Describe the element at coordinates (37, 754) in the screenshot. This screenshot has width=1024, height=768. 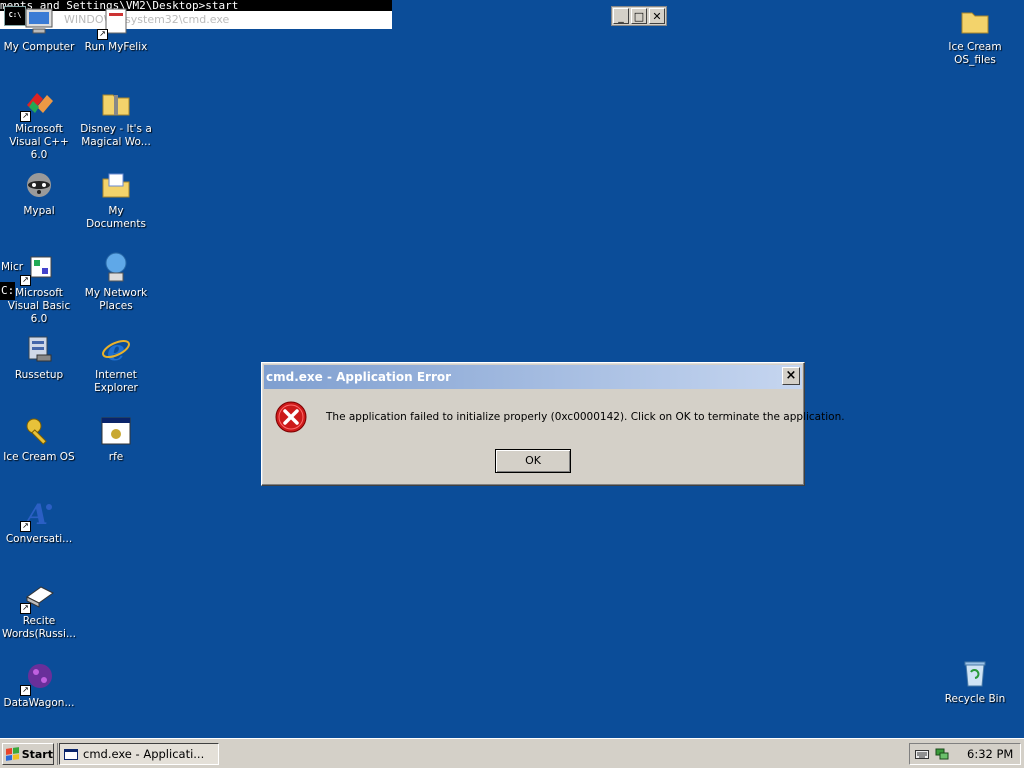
I see `start-label: Start` at that location.